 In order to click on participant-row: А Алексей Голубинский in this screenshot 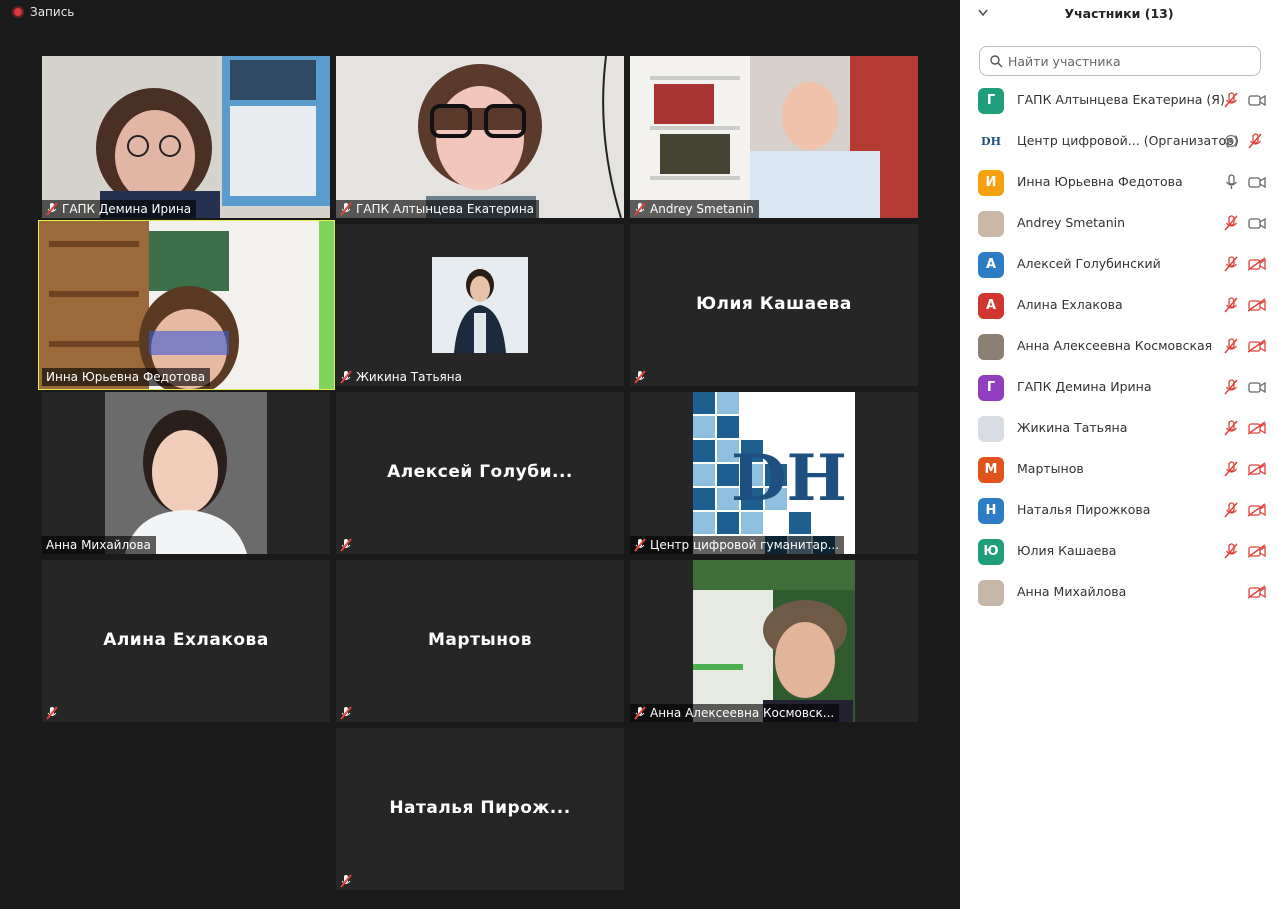, I will do `click(1119, 264)`.